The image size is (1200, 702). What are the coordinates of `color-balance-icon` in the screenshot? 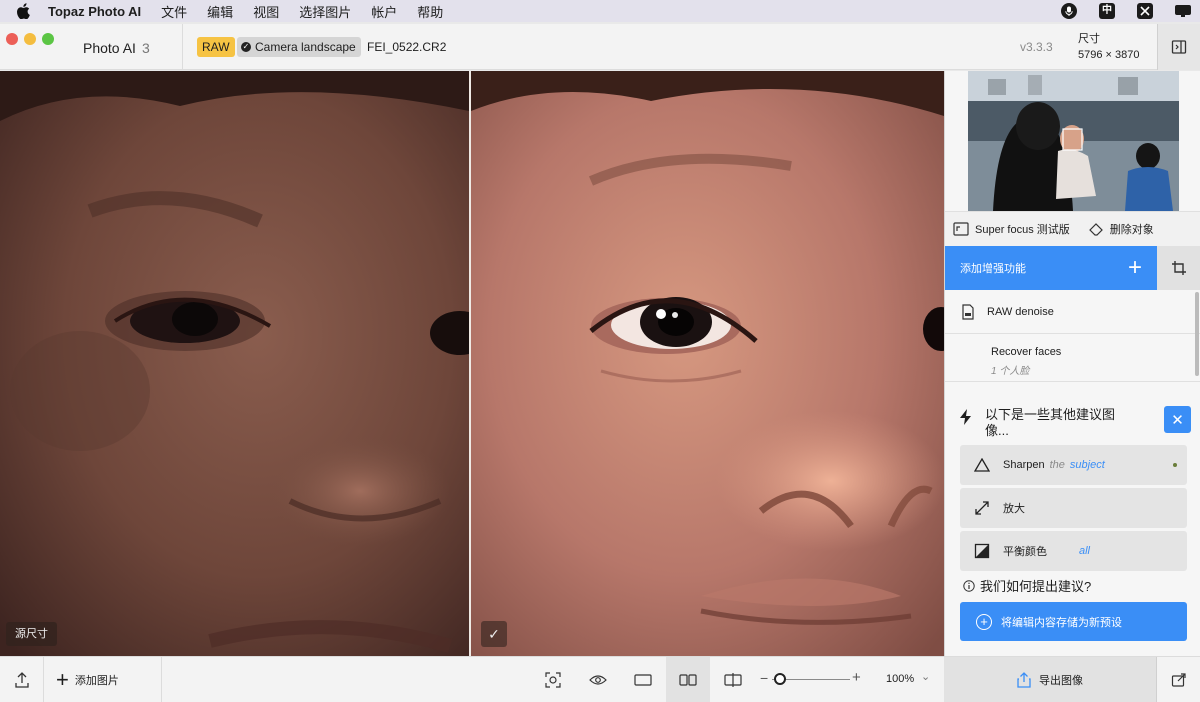 It's located at (982, 551).